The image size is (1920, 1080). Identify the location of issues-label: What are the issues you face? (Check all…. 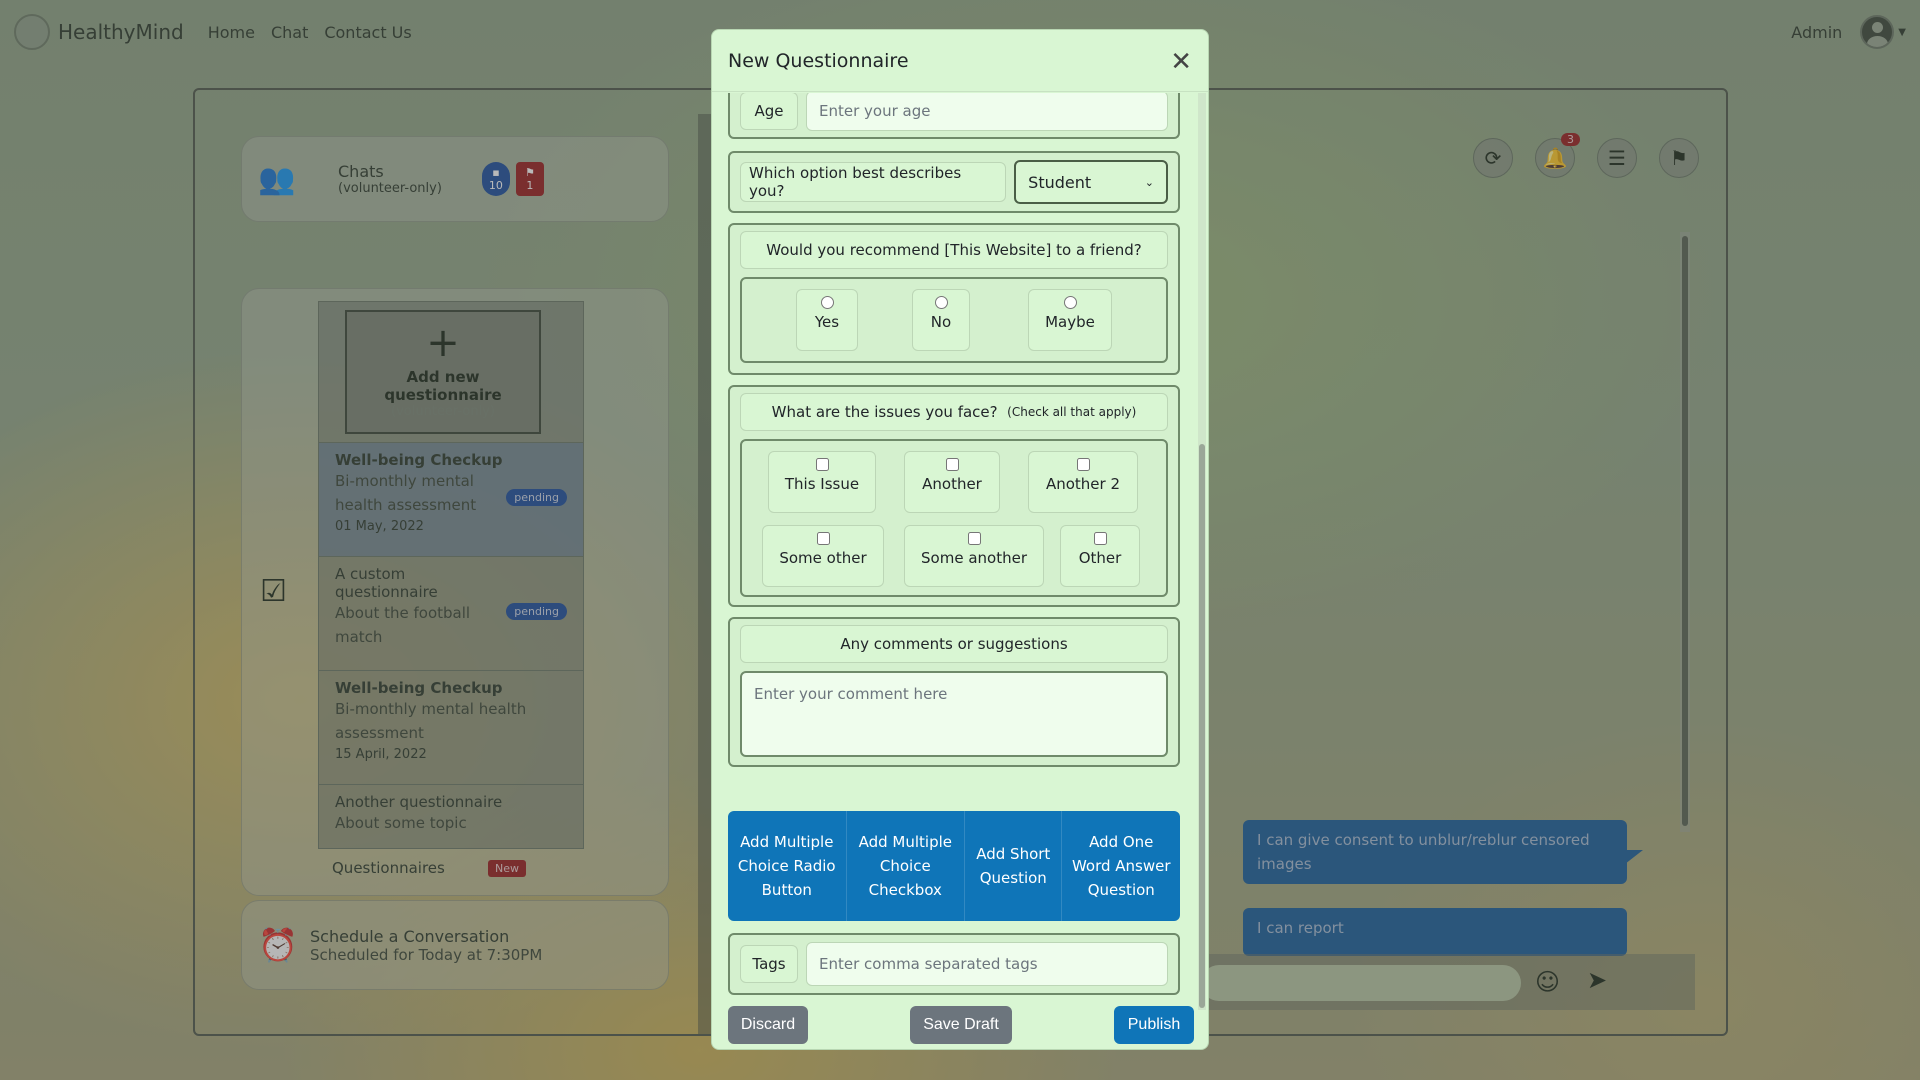
(954, 412).